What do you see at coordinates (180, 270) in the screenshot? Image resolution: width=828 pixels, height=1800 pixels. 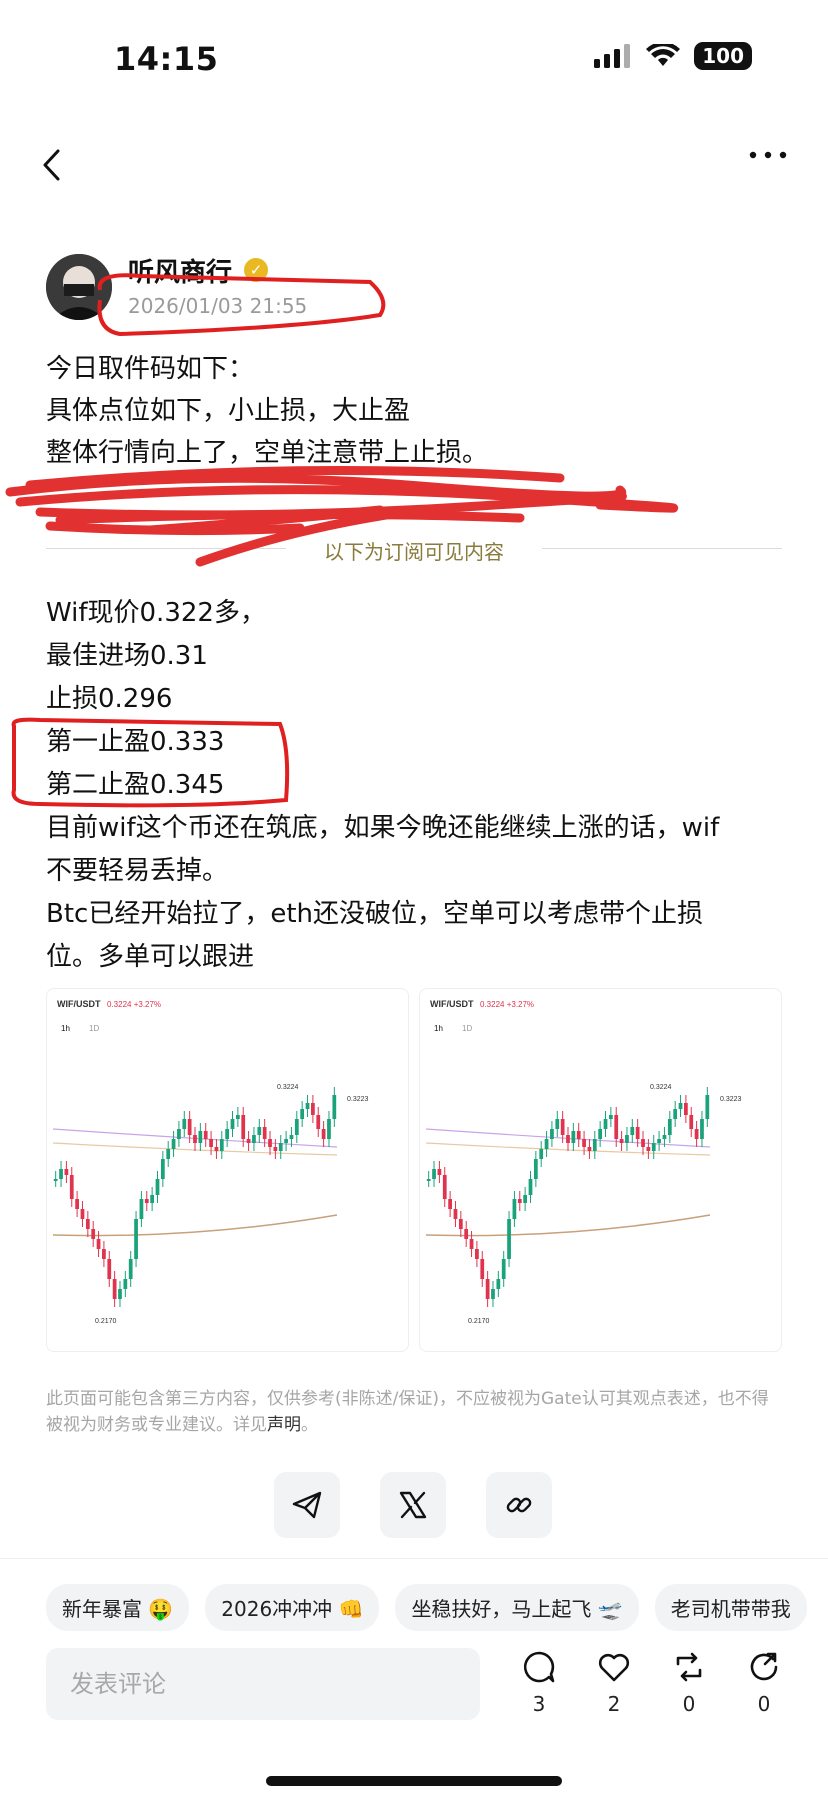 I see `author-name: 听风商行` at bounding box center [180, 270].